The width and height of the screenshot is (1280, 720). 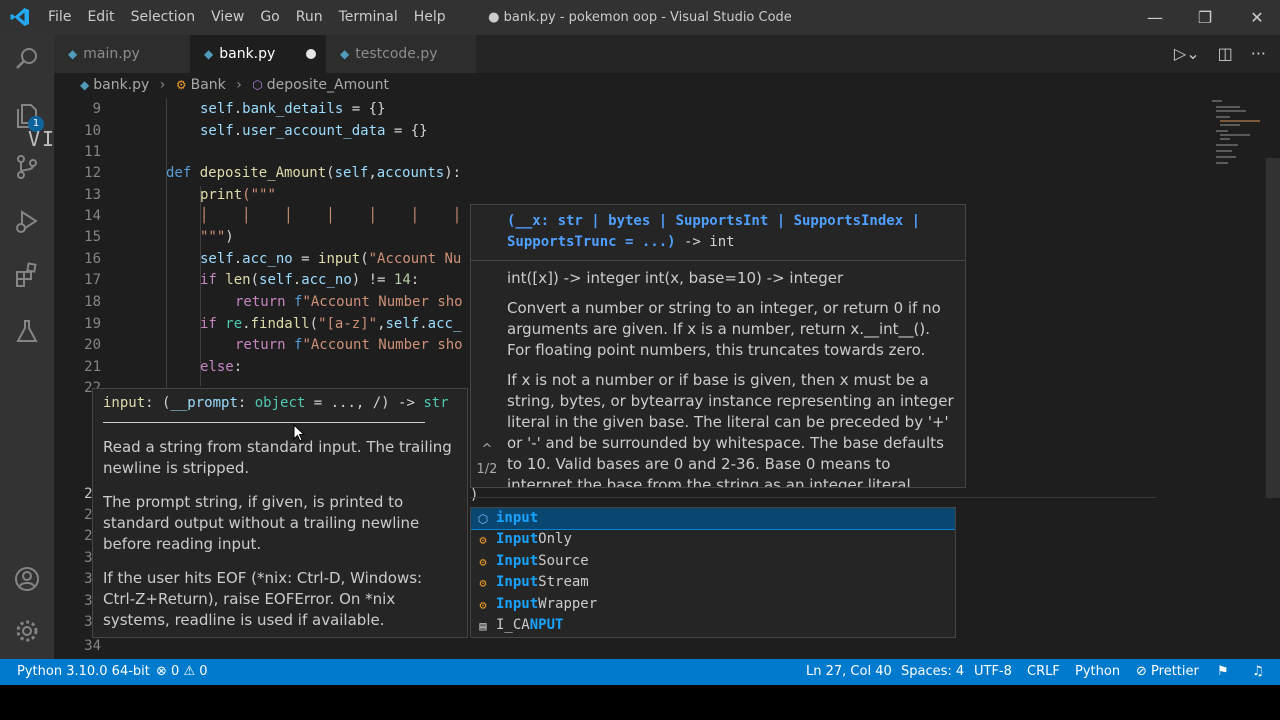 What do you see at coordinates (410, 173) in the screenshot?
I see `code-token: accounts` at bounding box center [410, 173].